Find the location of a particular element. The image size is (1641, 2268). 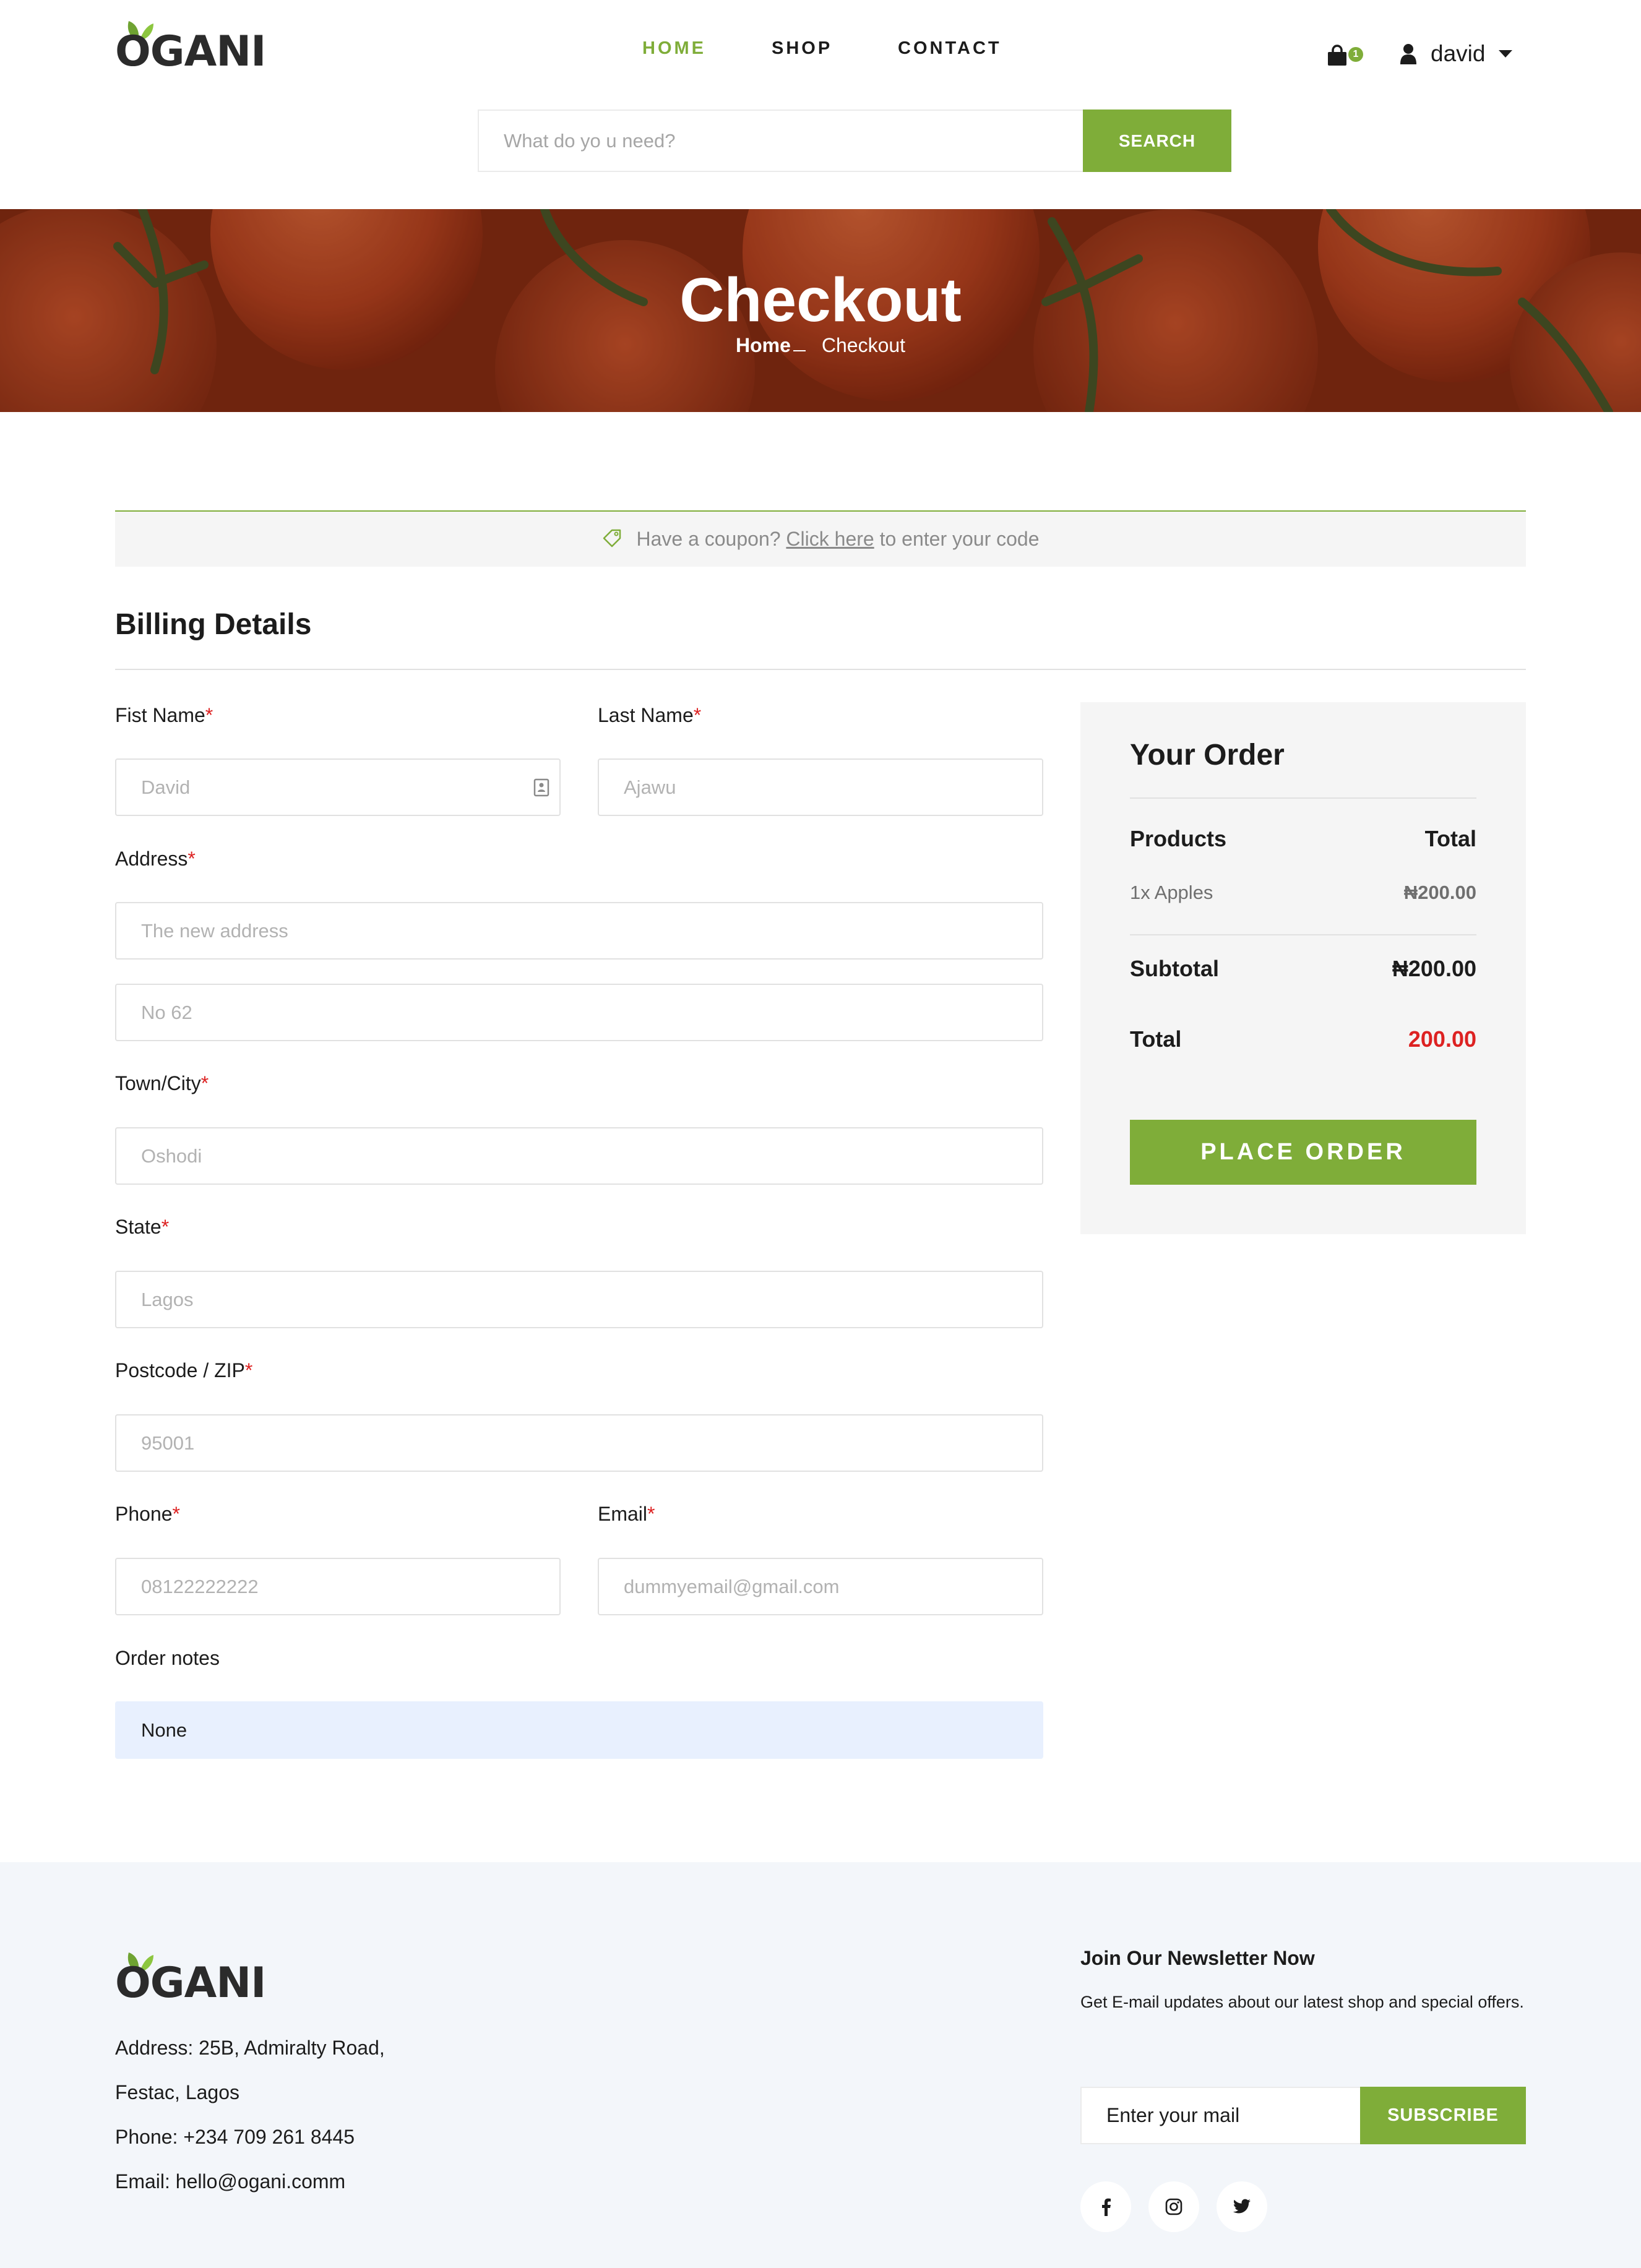

newsletter-title: Join Our Newsletter Now is located at coordinates (1197, 1958).